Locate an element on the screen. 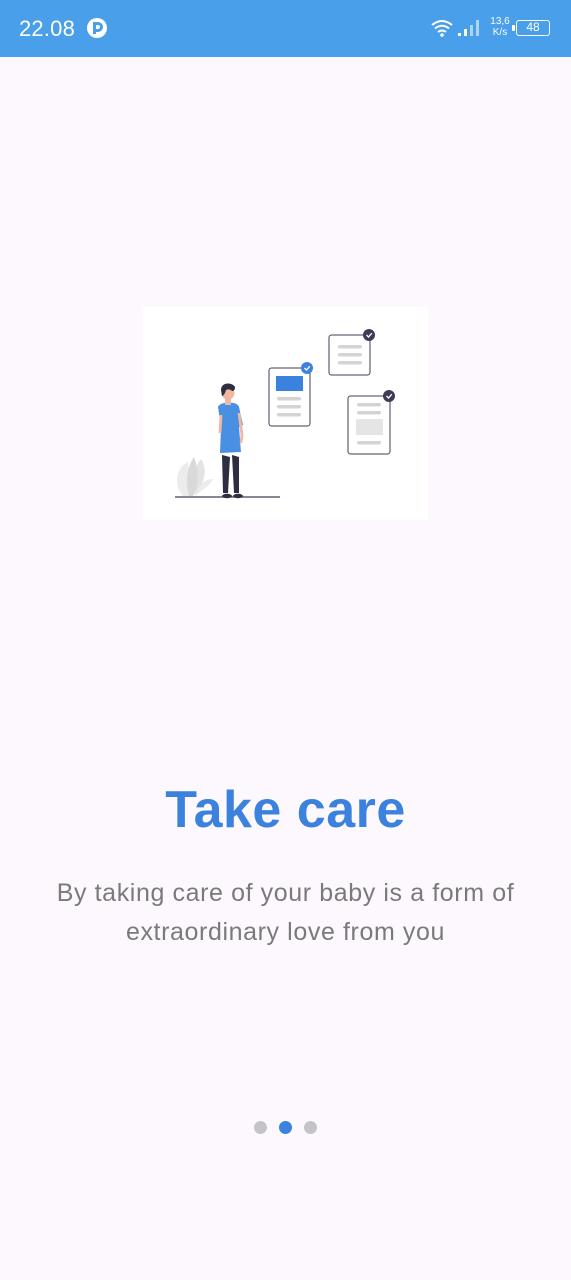 This screenshot has height=1280, width=571. battery-level: 48 is located at coordinates (533, 27).